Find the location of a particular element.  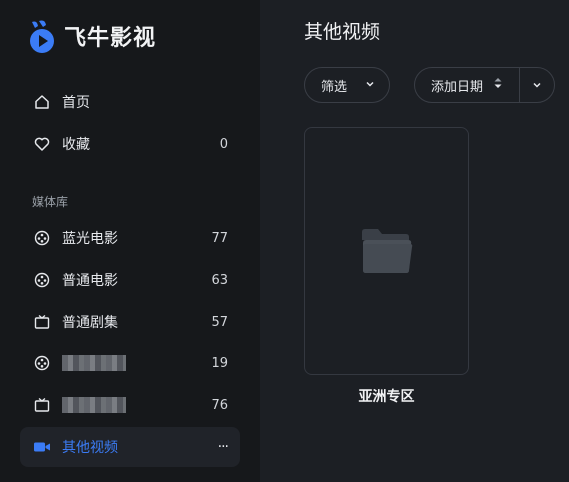

page-title: 其他视频 is located at coordinates (342, 32).